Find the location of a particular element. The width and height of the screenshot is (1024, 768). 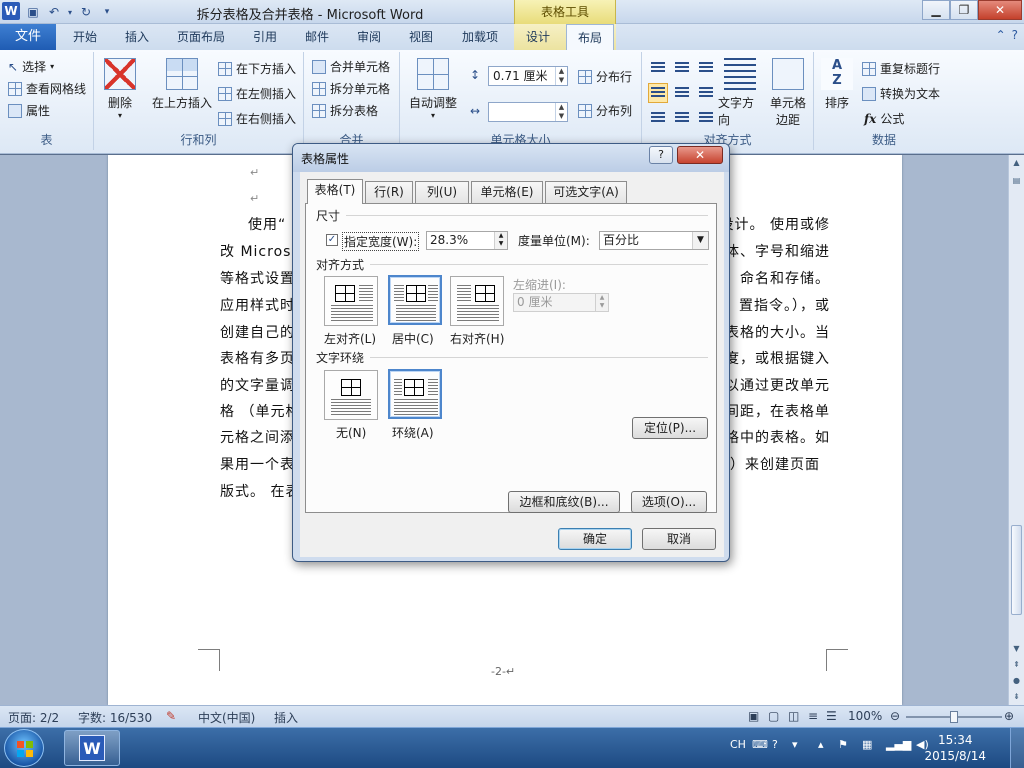

repeat-header-button: 重复标题行 is located at coordinates (901, 68).